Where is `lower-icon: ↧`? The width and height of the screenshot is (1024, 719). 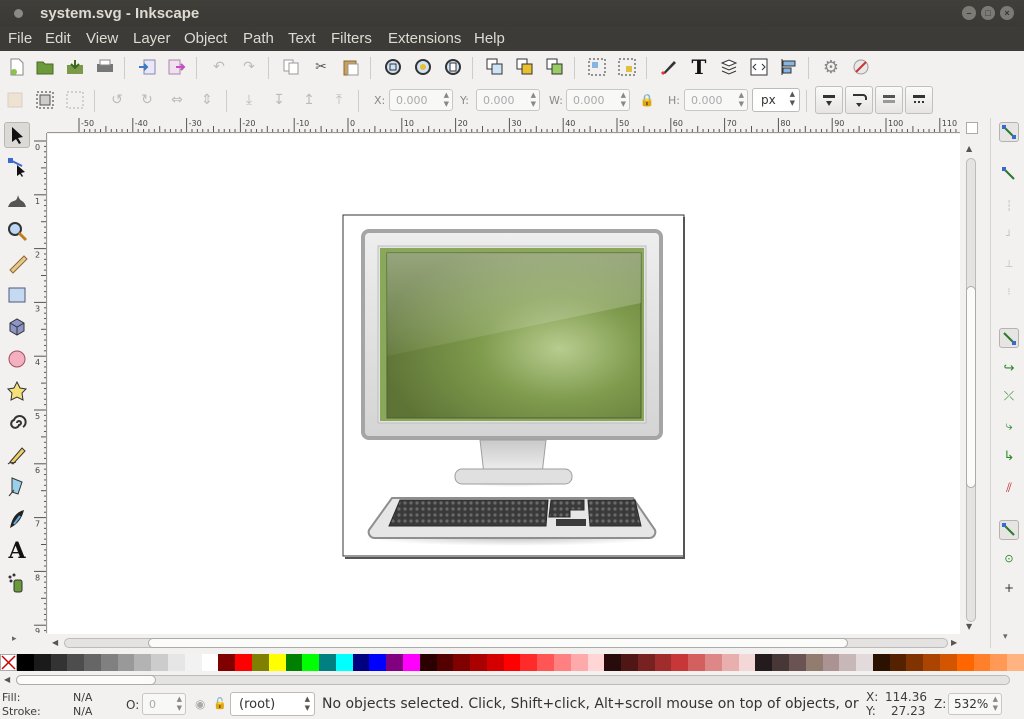
lower-icon: ↧ is located at coordinates (279, 100).